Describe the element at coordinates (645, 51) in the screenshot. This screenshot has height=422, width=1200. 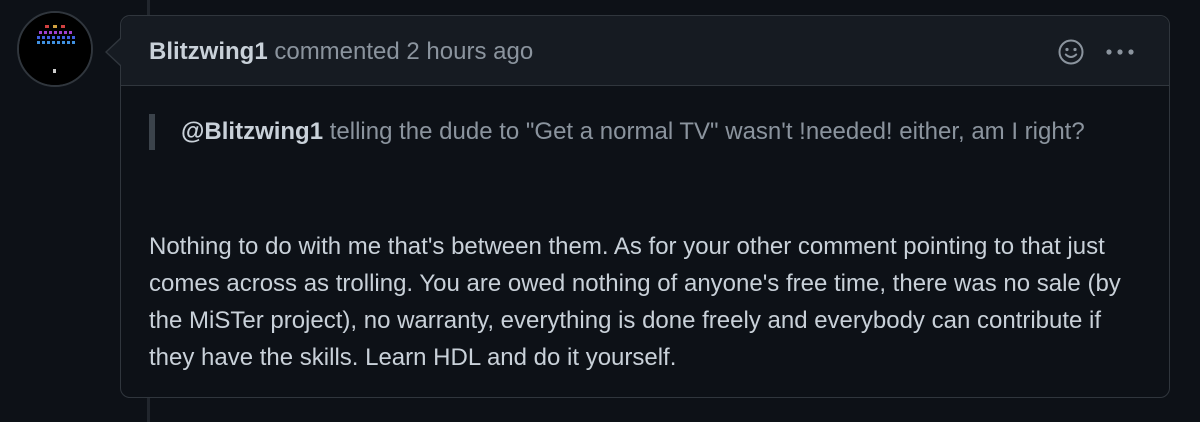
I see `comment-header: Blitzwing1 commented 2 hours ago` at that location.